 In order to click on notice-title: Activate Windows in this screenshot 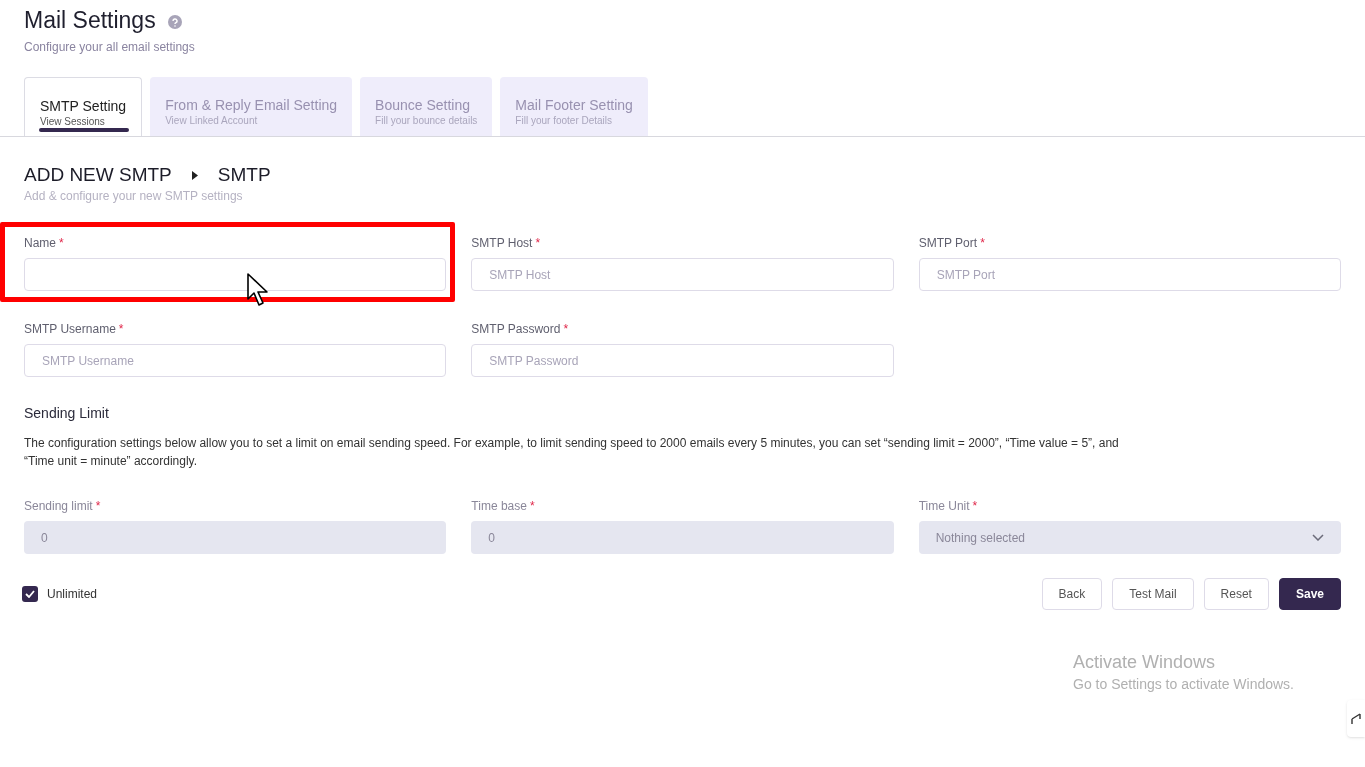, I will do `click(1145, 662)`.